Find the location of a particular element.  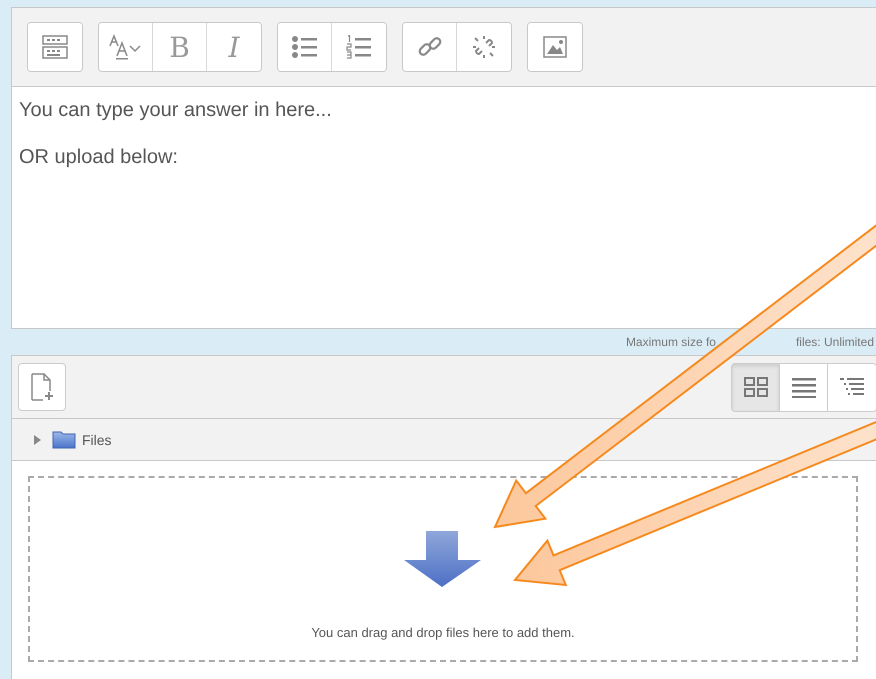

image-icon is located at coordinates (555, 47).